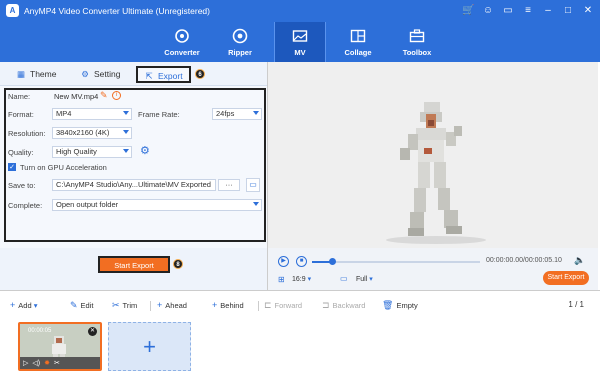  I want to click on nav-converter-label: Converter, so click(182, 52).